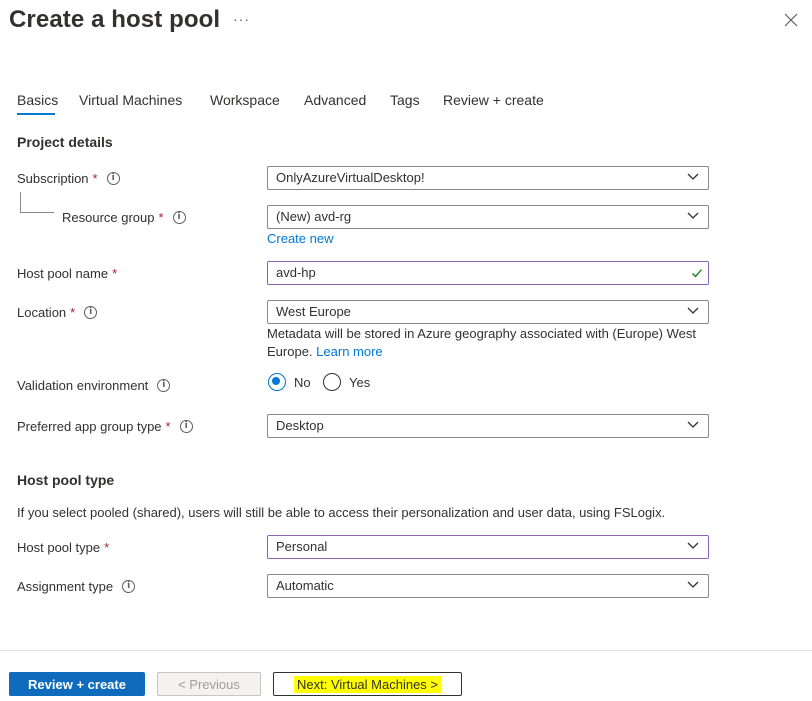 The width and height of the screenshot is (812, 701). What do you see at coordinates (332, 382) in the screenshot?
I see `validation-yes-radio` at bounding box center [332, 382].